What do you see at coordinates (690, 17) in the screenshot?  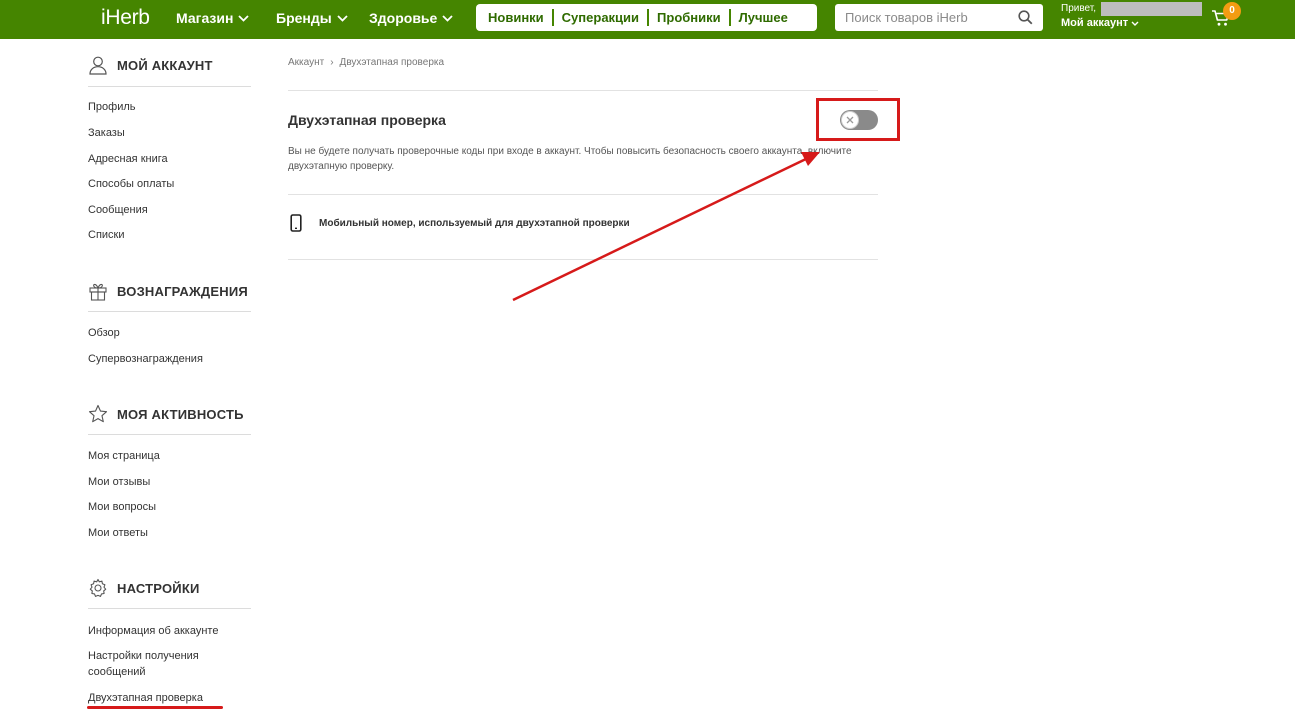 I see `promo-link-samples: Пробники` at bounding box center [690, 17].